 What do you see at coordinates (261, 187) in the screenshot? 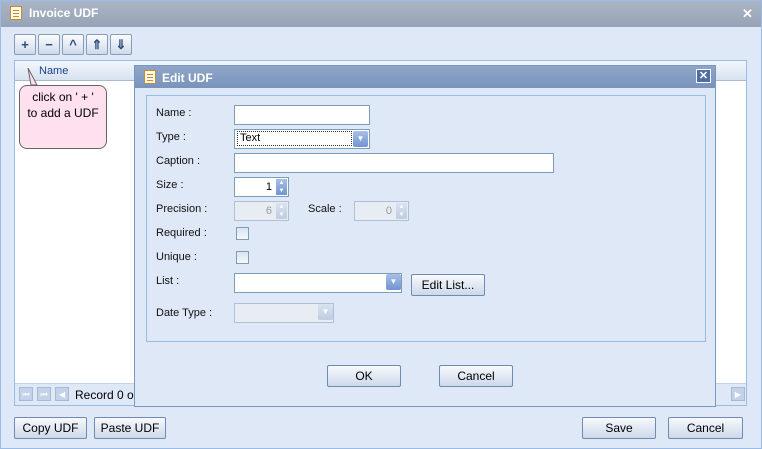
I see `size-stepper: 1 ▲ ▼` at bounding box center [261, 187].